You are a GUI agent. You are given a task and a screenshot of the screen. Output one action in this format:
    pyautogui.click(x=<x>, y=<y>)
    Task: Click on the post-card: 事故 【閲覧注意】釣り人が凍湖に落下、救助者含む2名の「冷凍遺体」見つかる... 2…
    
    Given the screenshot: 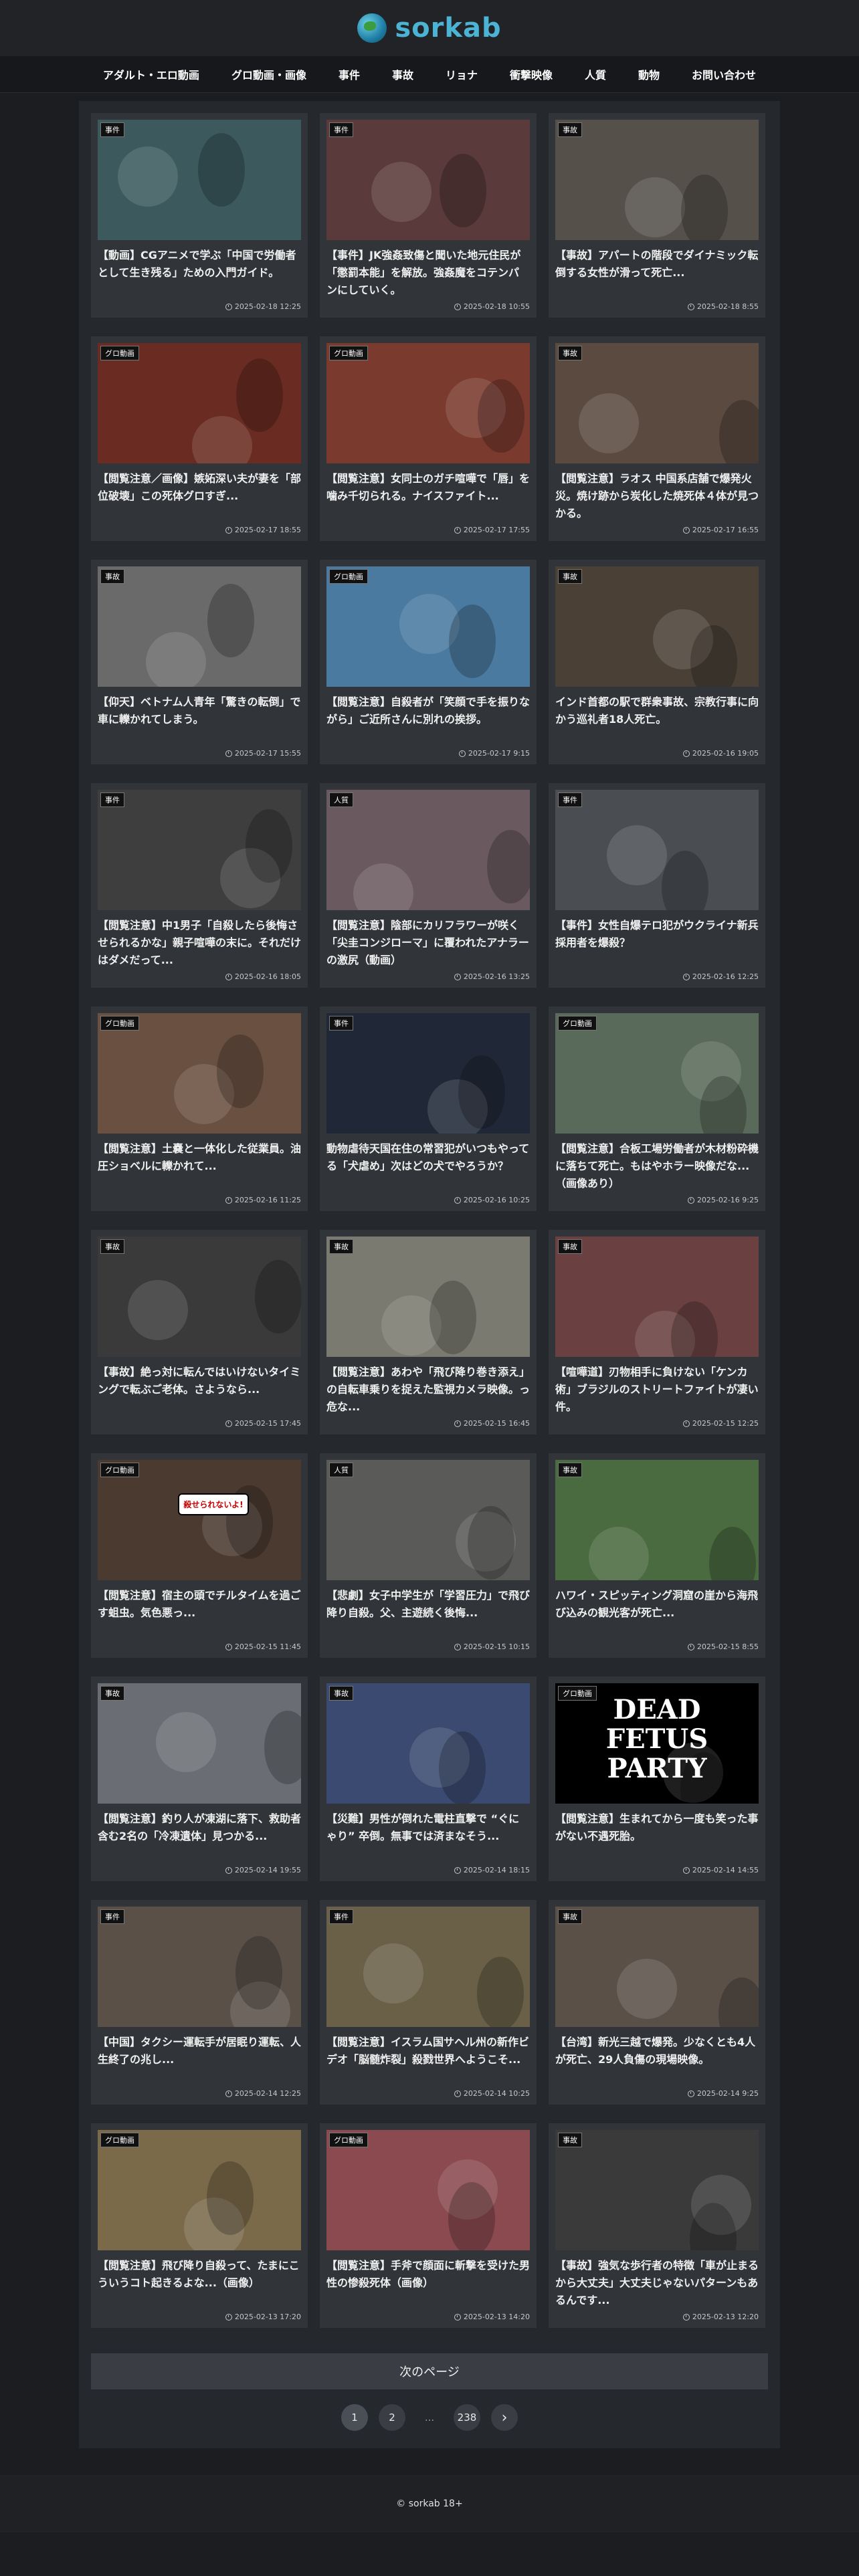 What is the action you would take?
    pyautogui.click(x=199, y=1779)
    